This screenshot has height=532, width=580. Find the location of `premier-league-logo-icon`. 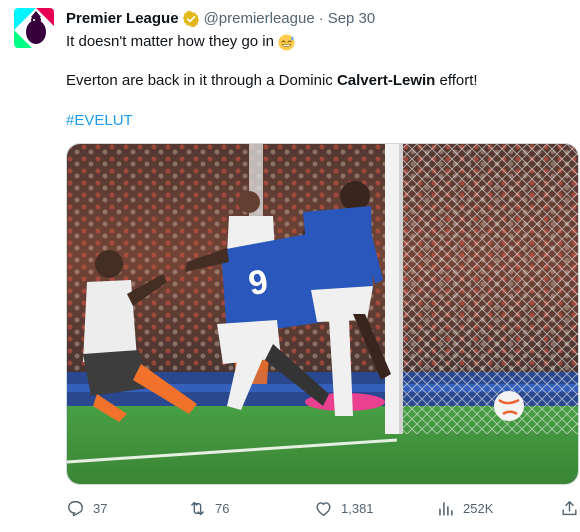

premier-league-logo-icon is located at coordinates (34, 28).